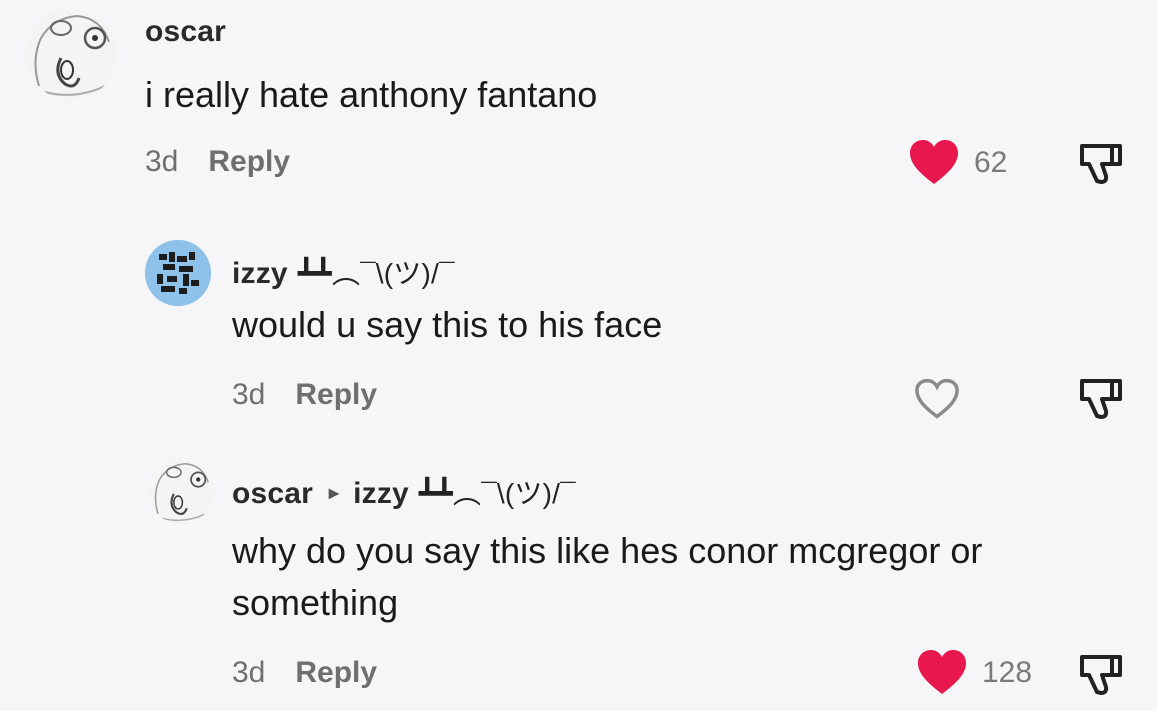  I want to click on reply-to-username: izzy, so click(381, 493).